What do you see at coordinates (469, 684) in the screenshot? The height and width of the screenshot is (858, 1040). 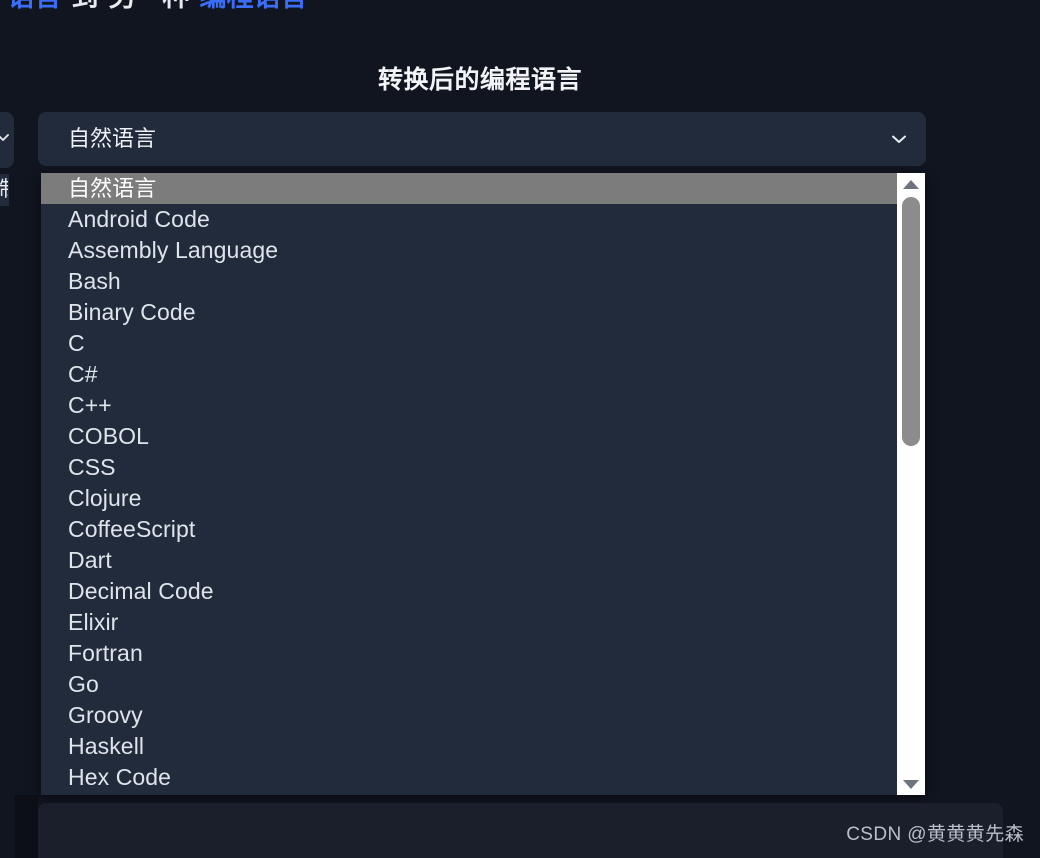 I see `language-option: Go` at bounding box center [469, 684].